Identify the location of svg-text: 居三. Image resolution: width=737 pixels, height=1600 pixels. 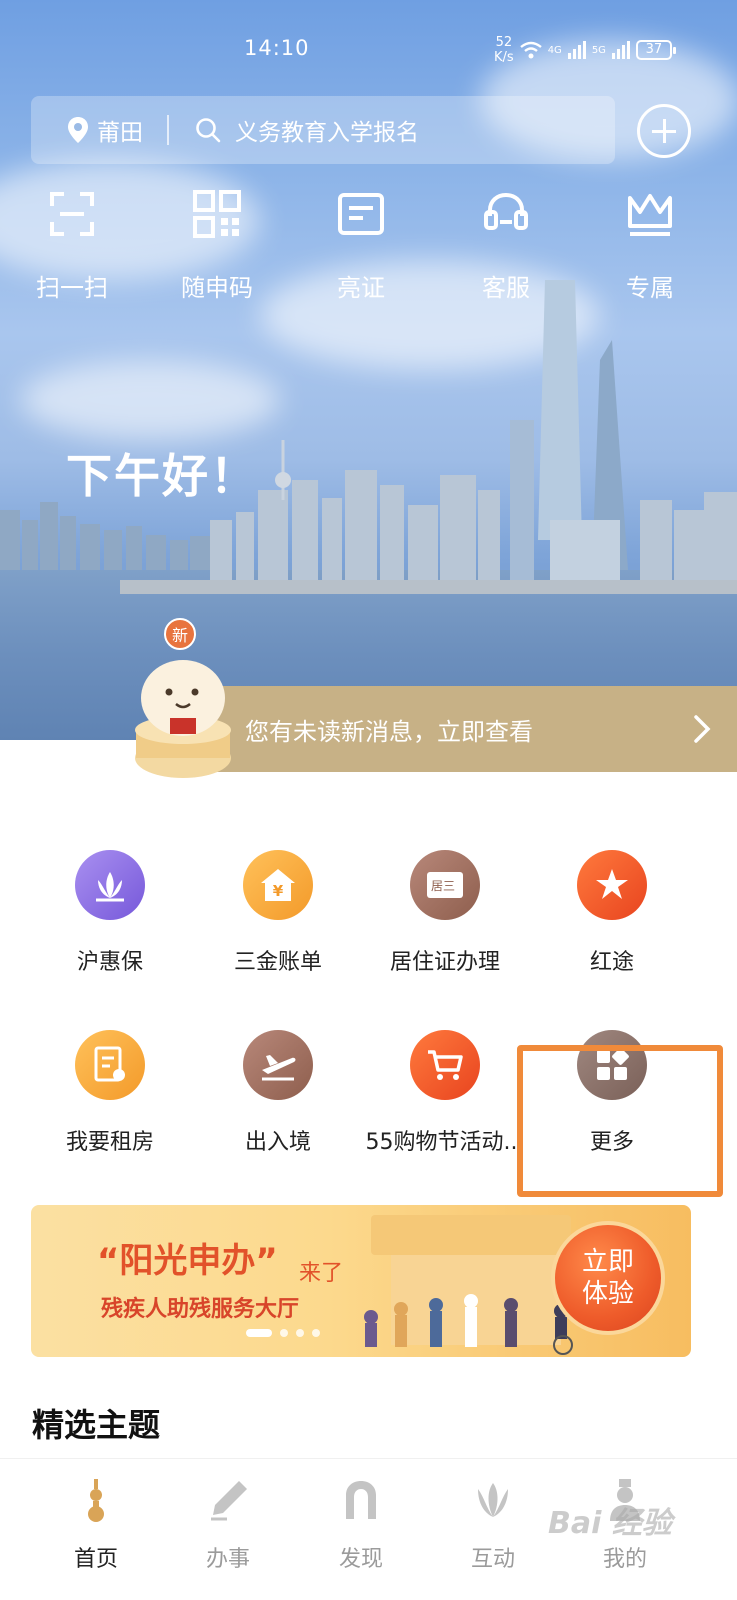
(443, 886).